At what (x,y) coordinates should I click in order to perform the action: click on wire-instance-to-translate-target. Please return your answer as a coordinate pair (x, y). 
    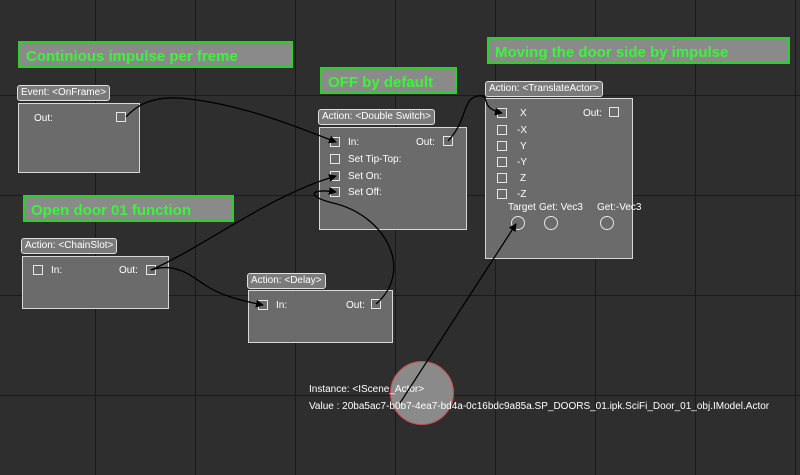
    Looking at the image, I should click on (458, 313).